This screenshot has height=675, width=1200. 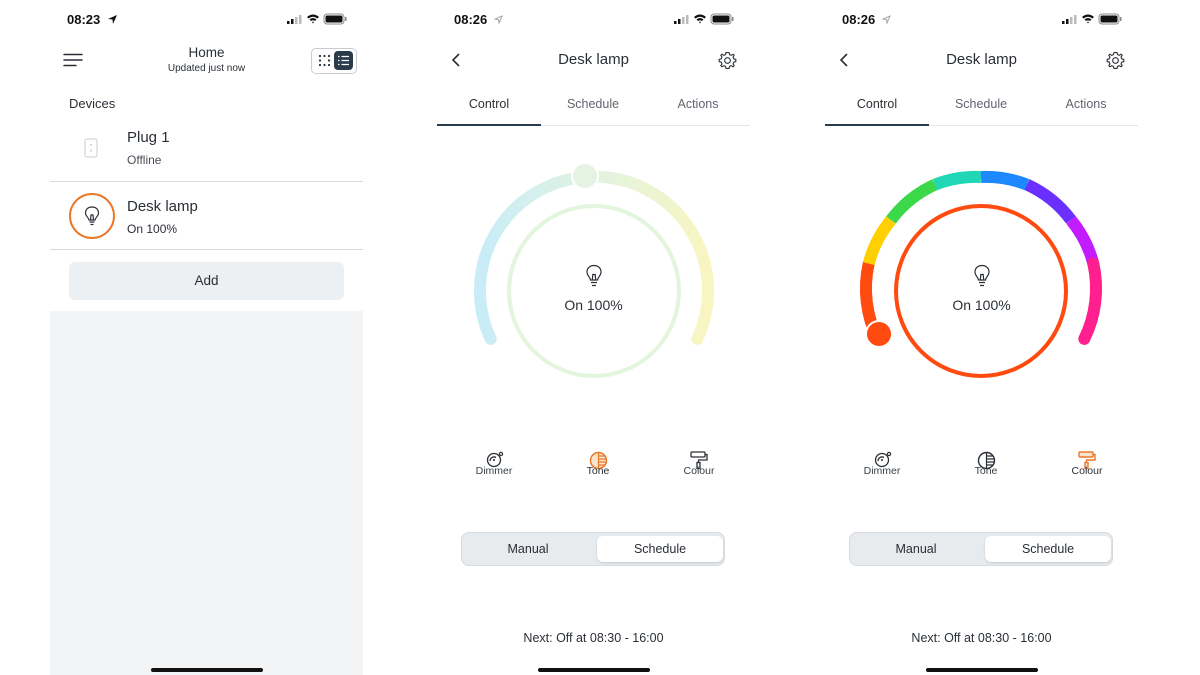 I want to click on device-icon-circle, so click(x=92, y=216).